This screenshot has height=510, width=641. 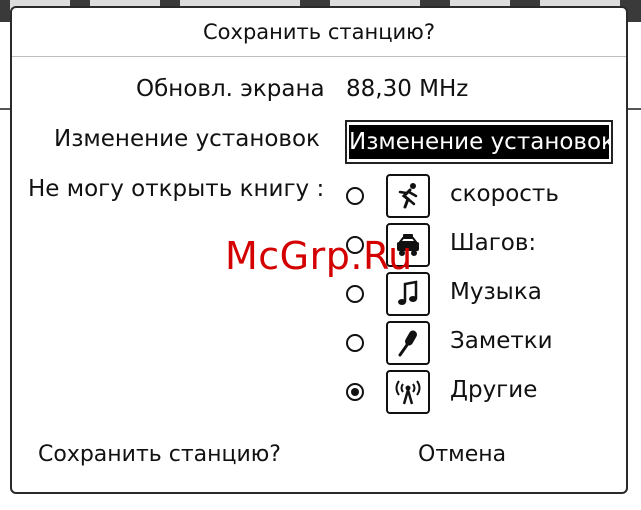 What do you see at coordinates (408, 392) in the screenshot?
I see `antenna-icon` at bounding box center [408, 392].